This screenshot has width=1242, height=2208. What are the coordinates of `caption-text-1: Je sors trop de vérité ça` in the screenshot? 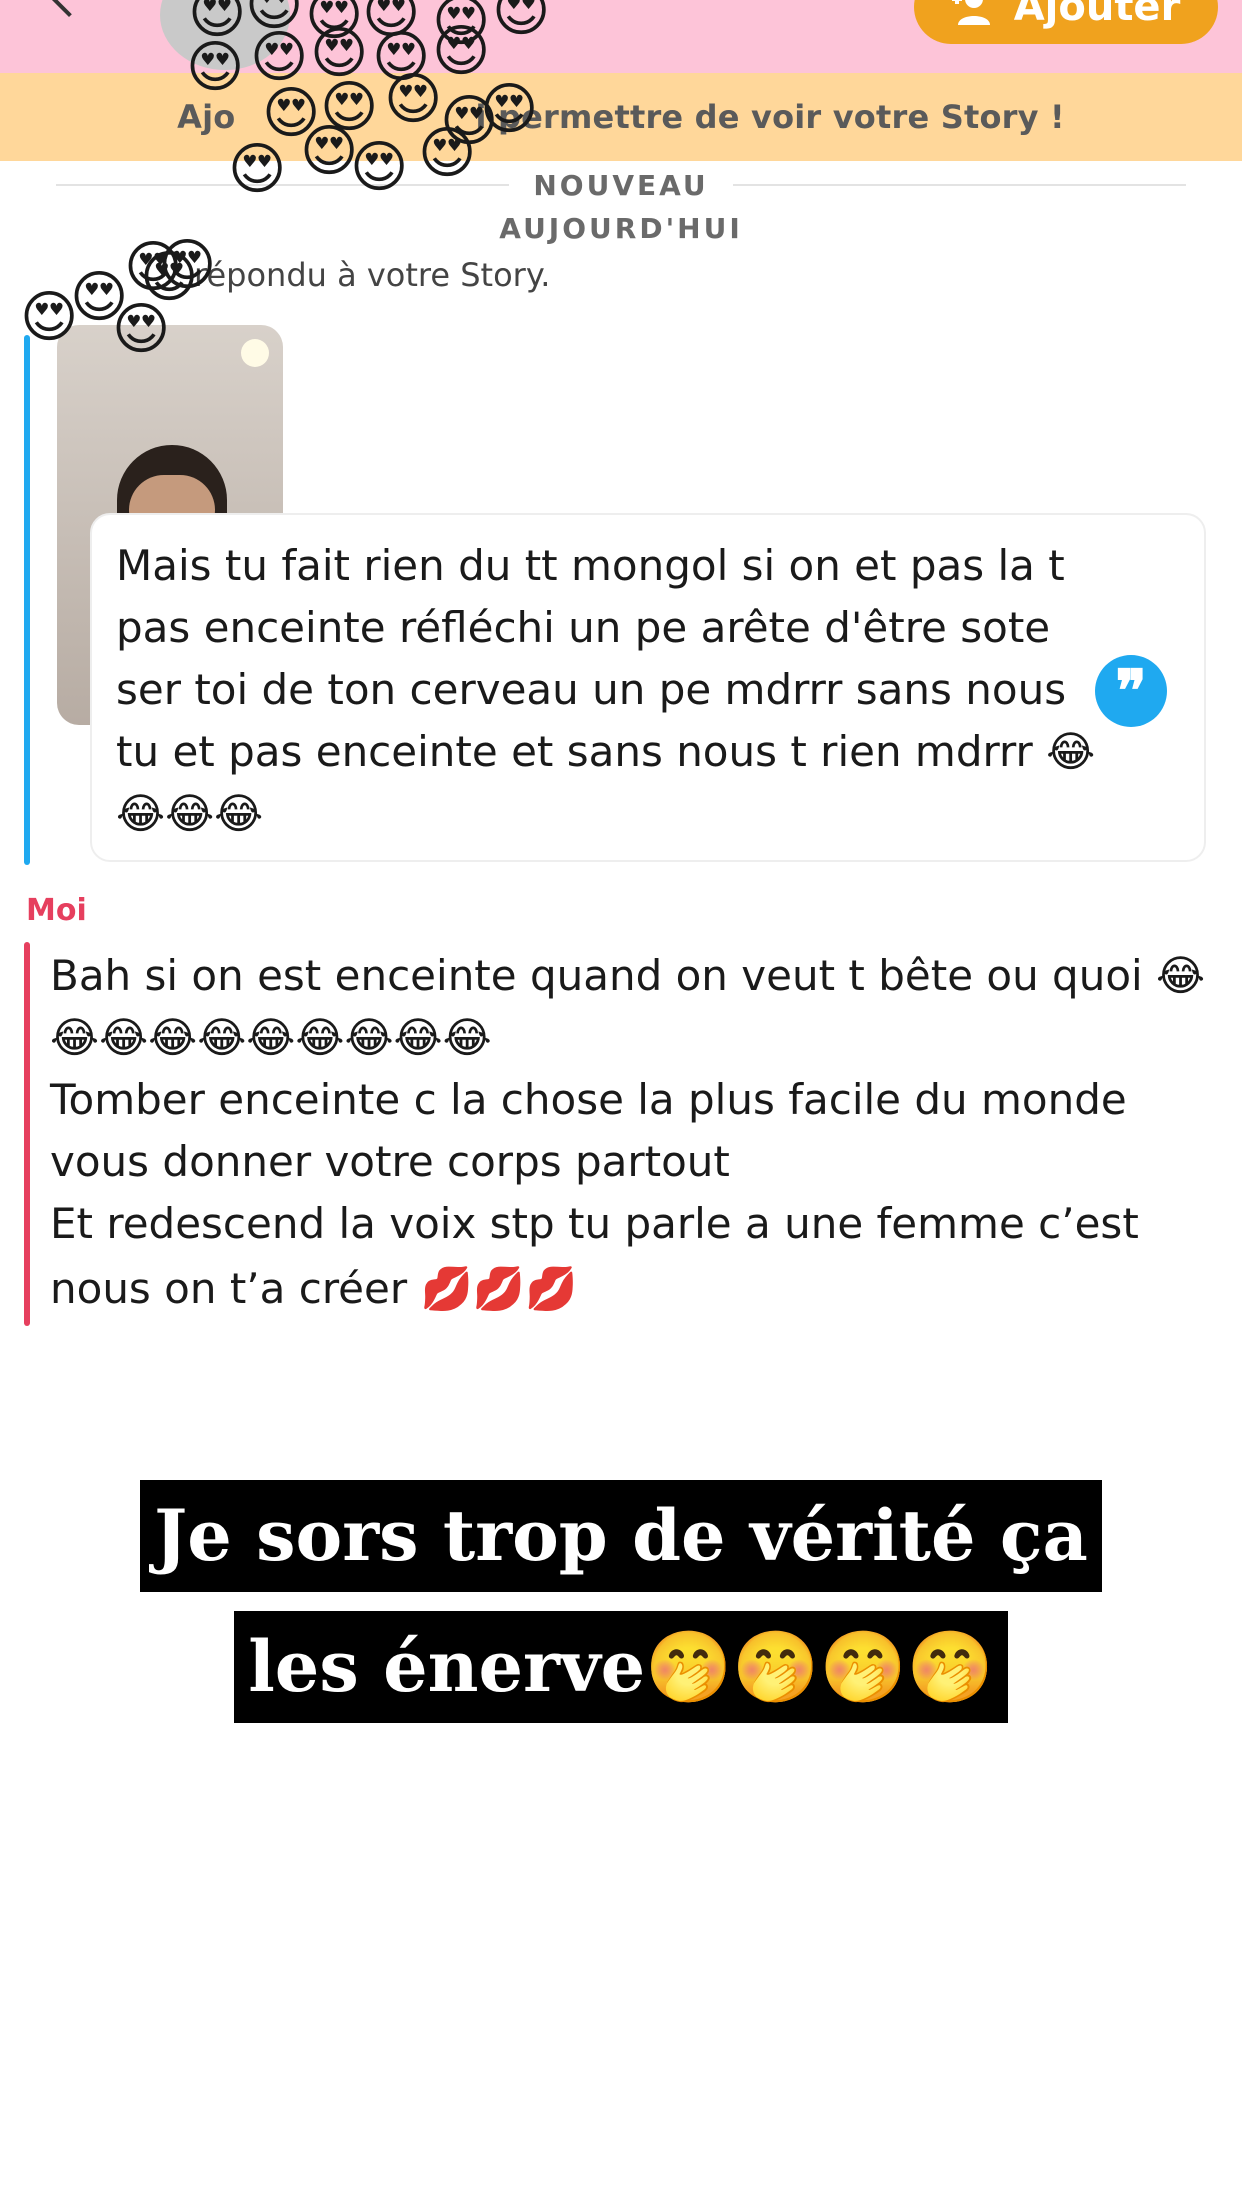 It's located at (621, 1536).